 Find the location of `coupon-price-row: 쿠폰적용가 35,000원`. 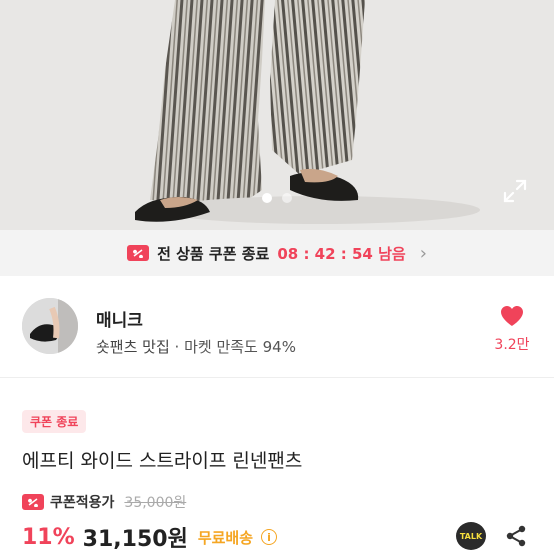

coupon-price-row: 쿠폰적용가 35,000원 is located at coordinates (104, 502).